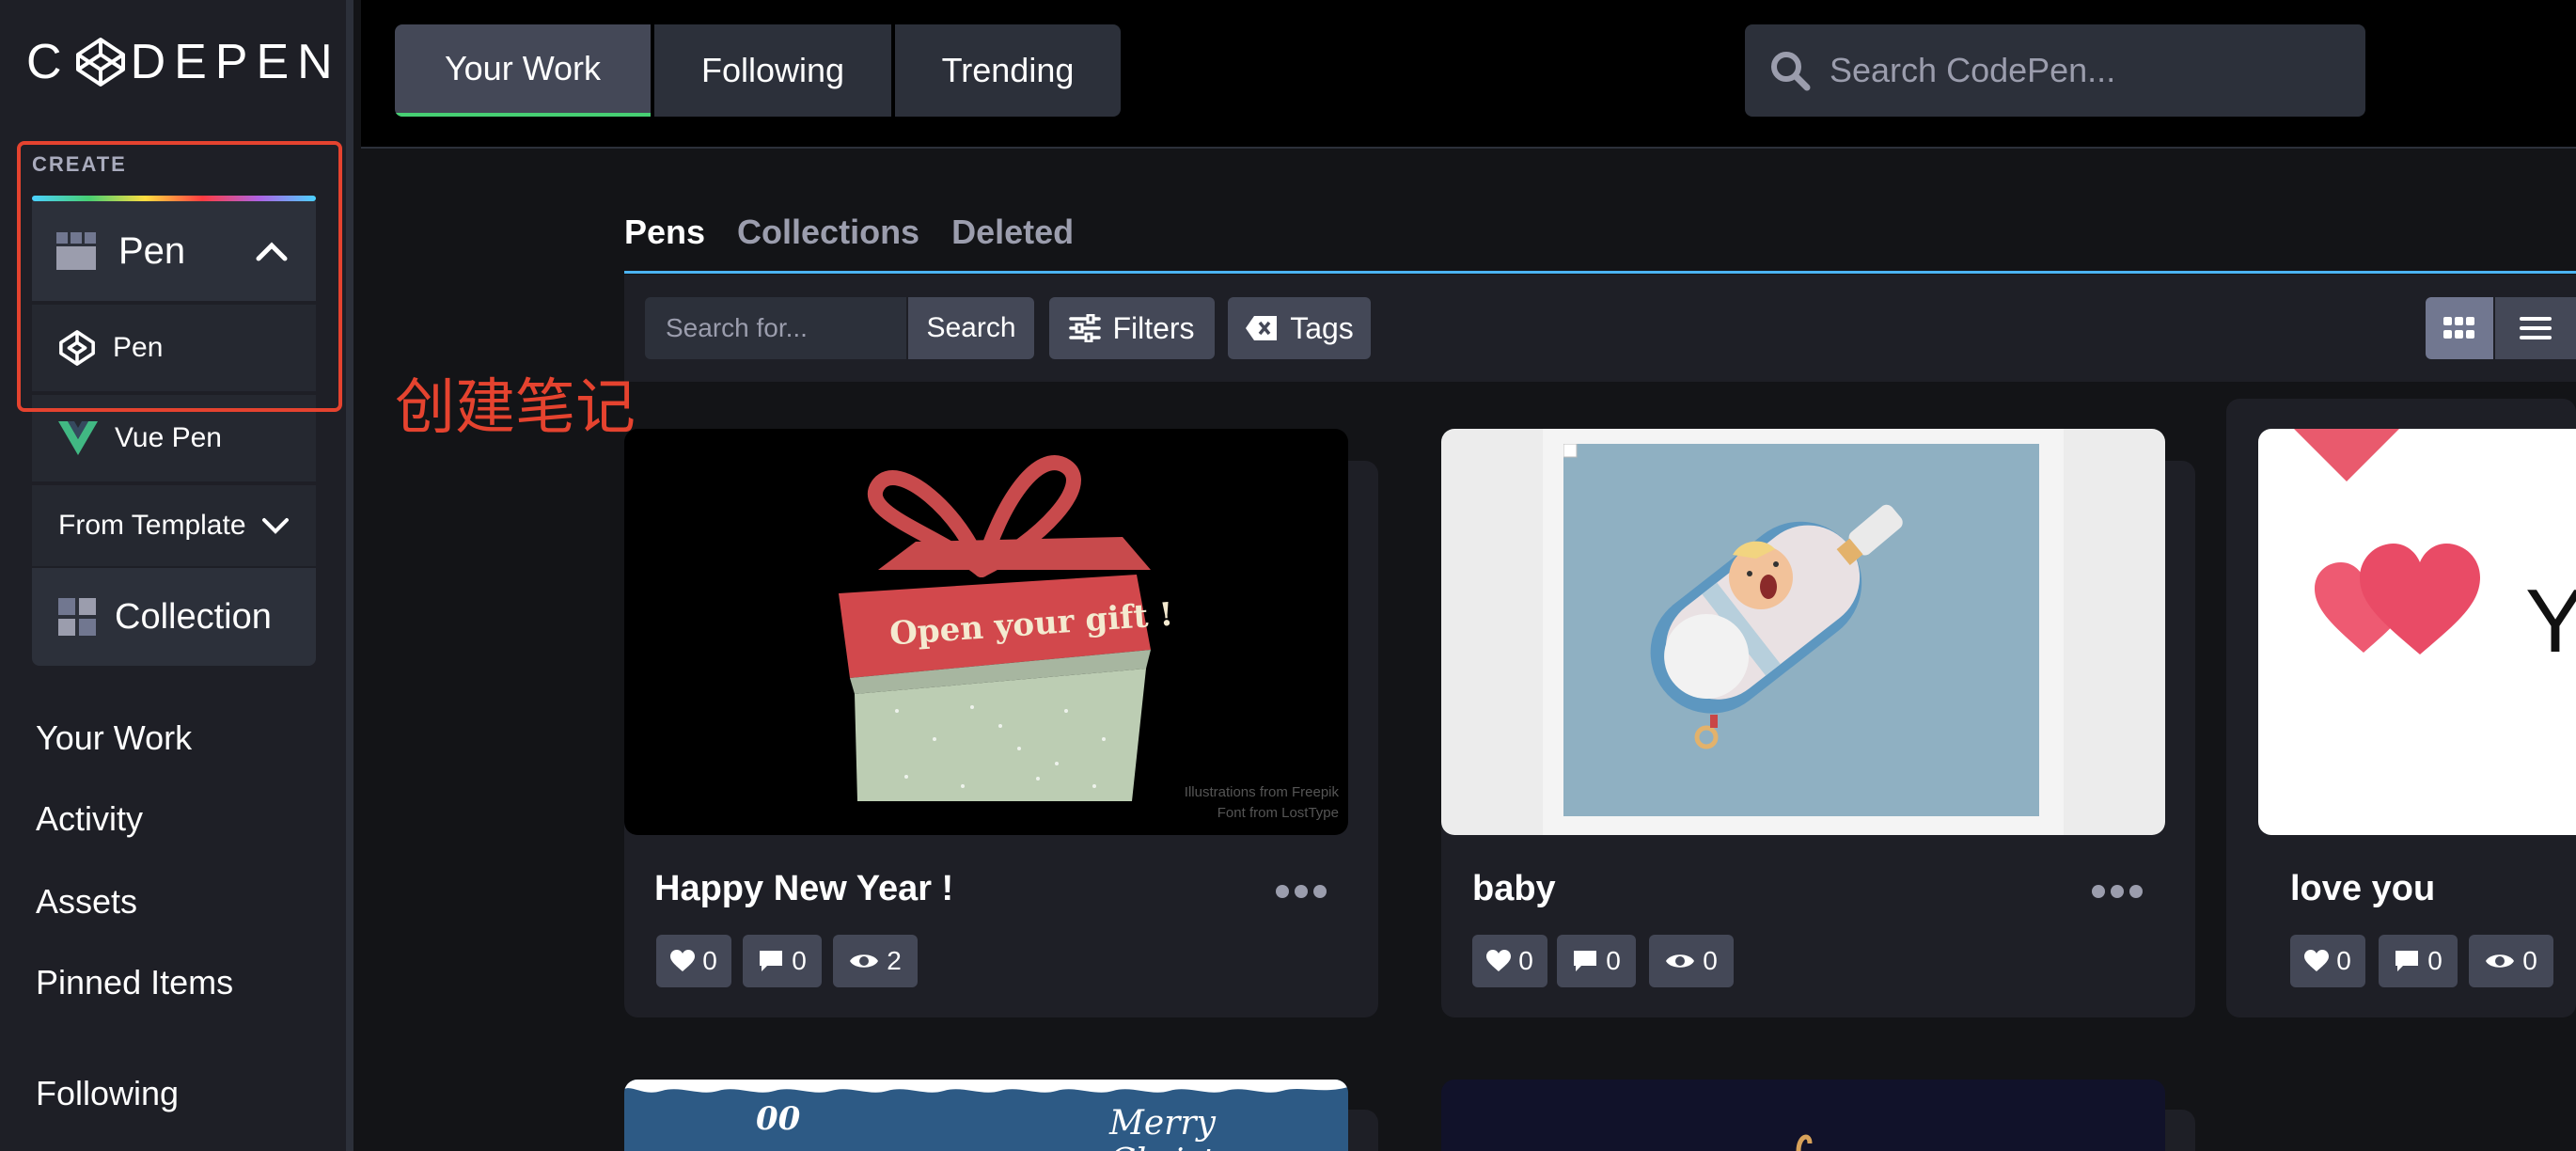 This screenshot has height=1151, width=2576. Describe the element at coordinates (49, 62) in the screenshot. I see `logo-text-left: C` at that location.